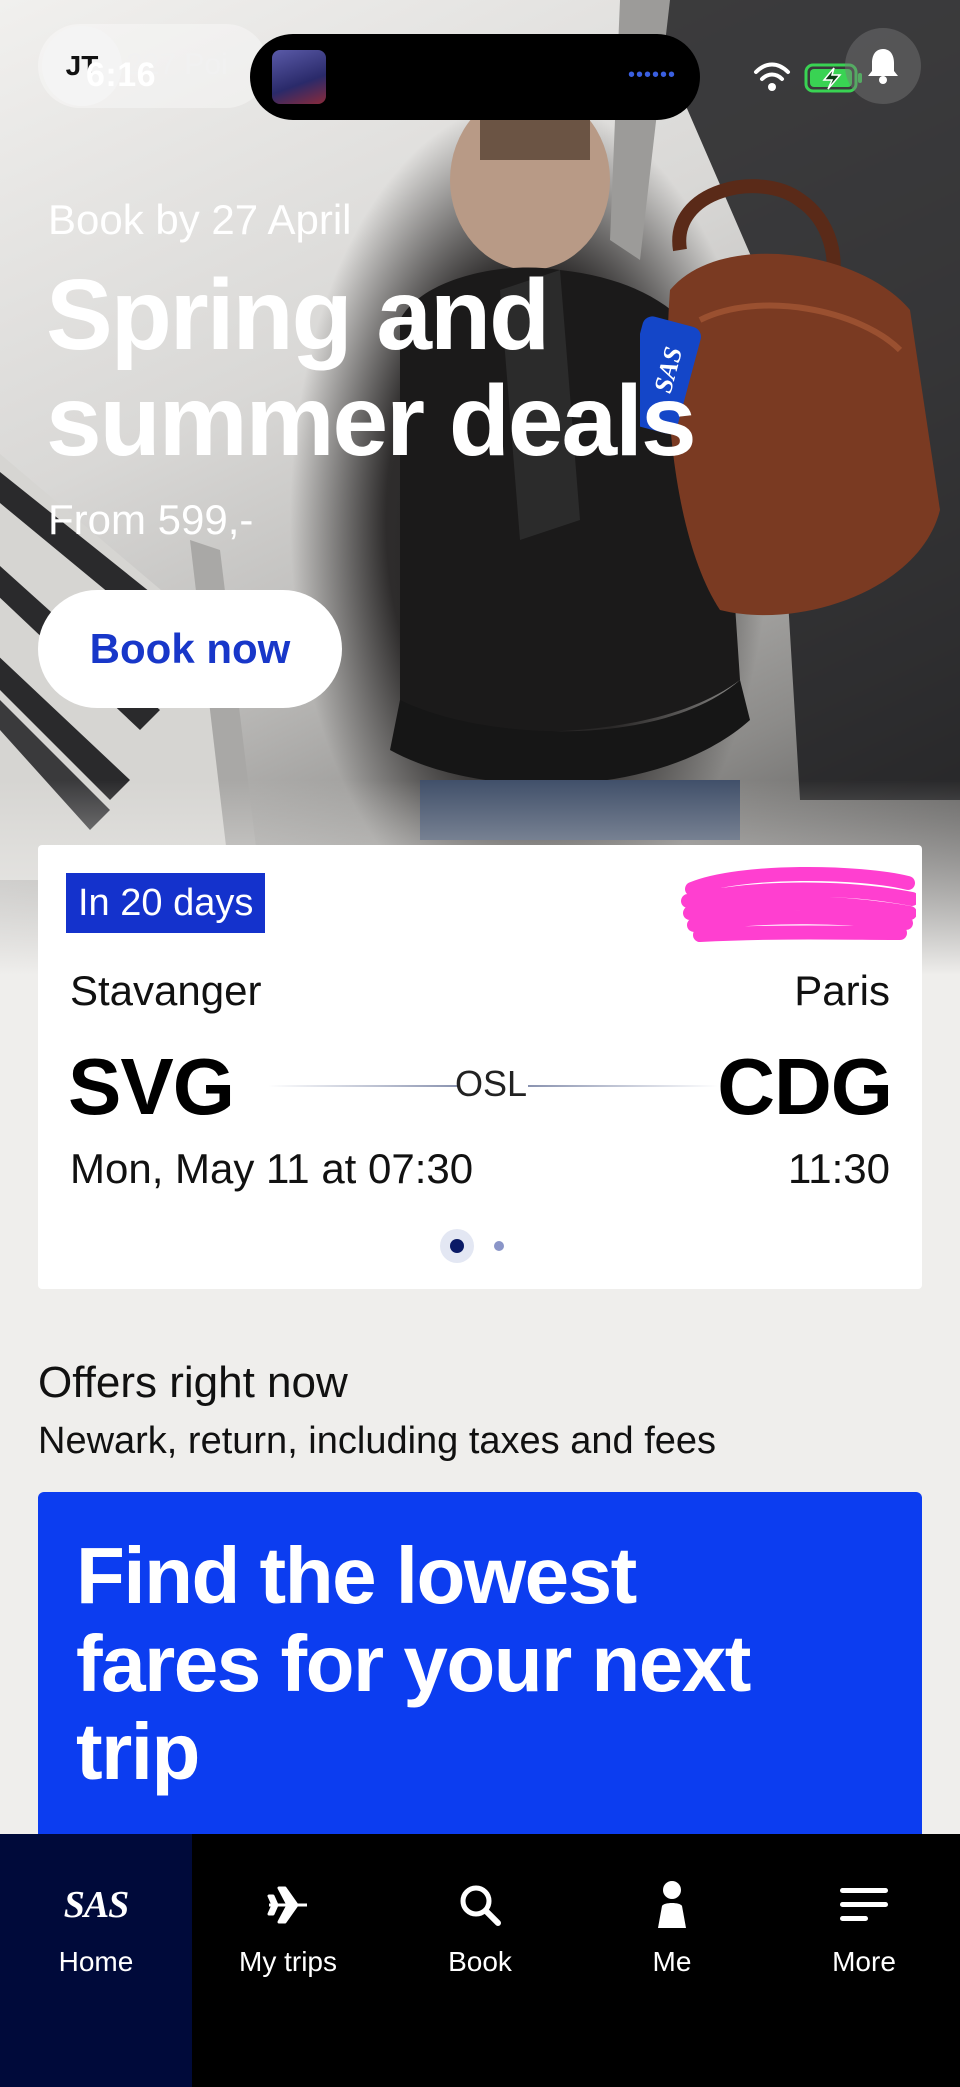  I want to click on trip-countdown-badge: In 20 days, so click(166, 903).